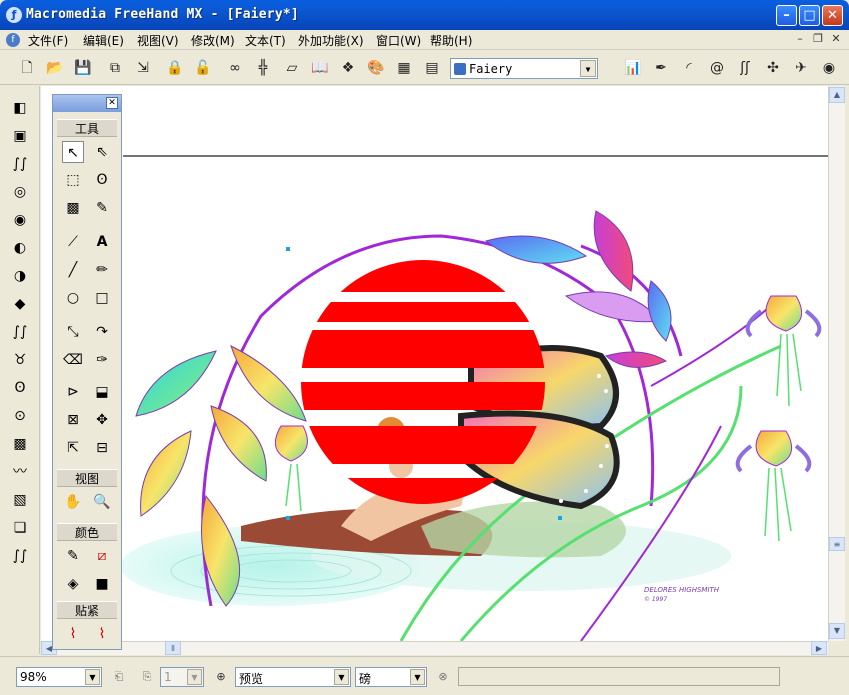  Describe the element at coordinates (73, 270) in the screenshot. I see `line-tool-icon: ╱` at that location.